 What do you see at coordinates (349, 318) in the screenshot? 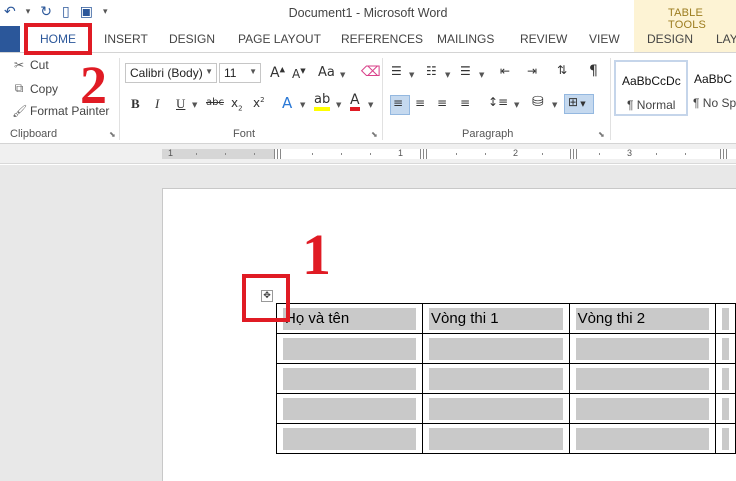
I see `table-cell: Họ và tên` at bounding box center [349, 318].